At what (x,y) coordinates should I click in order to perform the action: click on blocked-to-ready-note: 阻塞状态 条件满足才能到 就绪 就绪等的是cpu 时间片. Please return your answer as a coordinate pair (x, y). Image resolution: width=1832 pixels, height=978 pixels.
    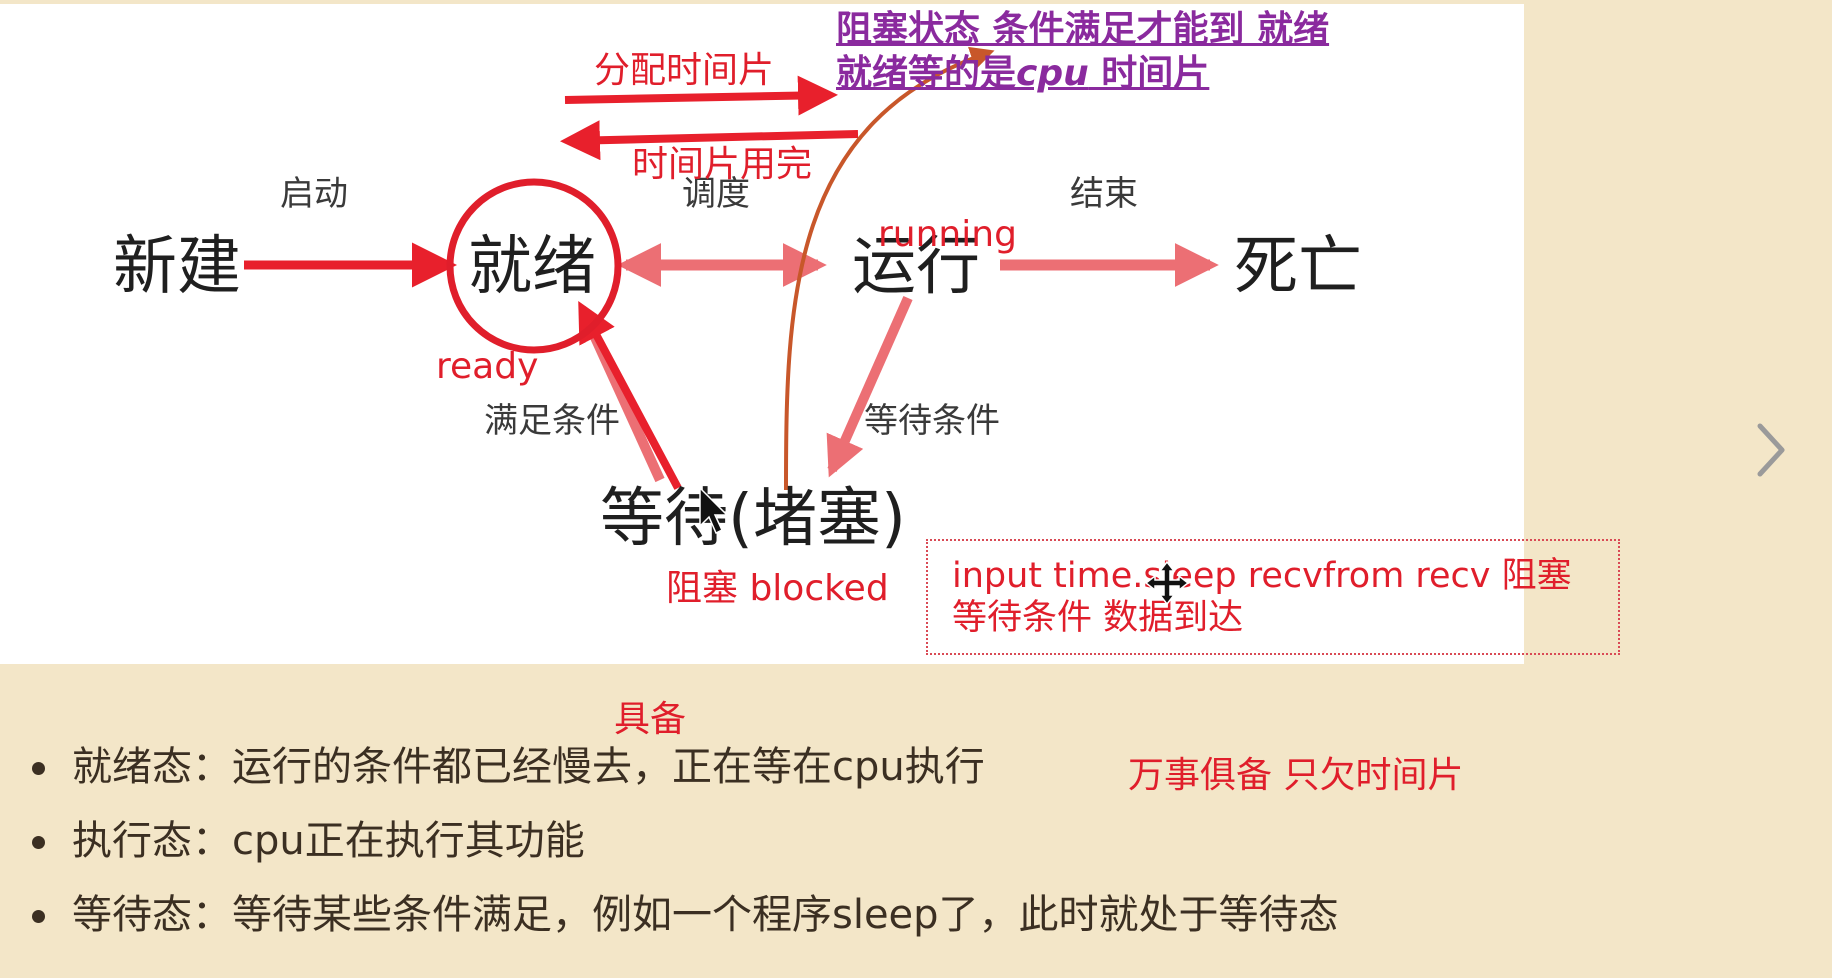
    Looking at the image, I should click on (1082, 52).